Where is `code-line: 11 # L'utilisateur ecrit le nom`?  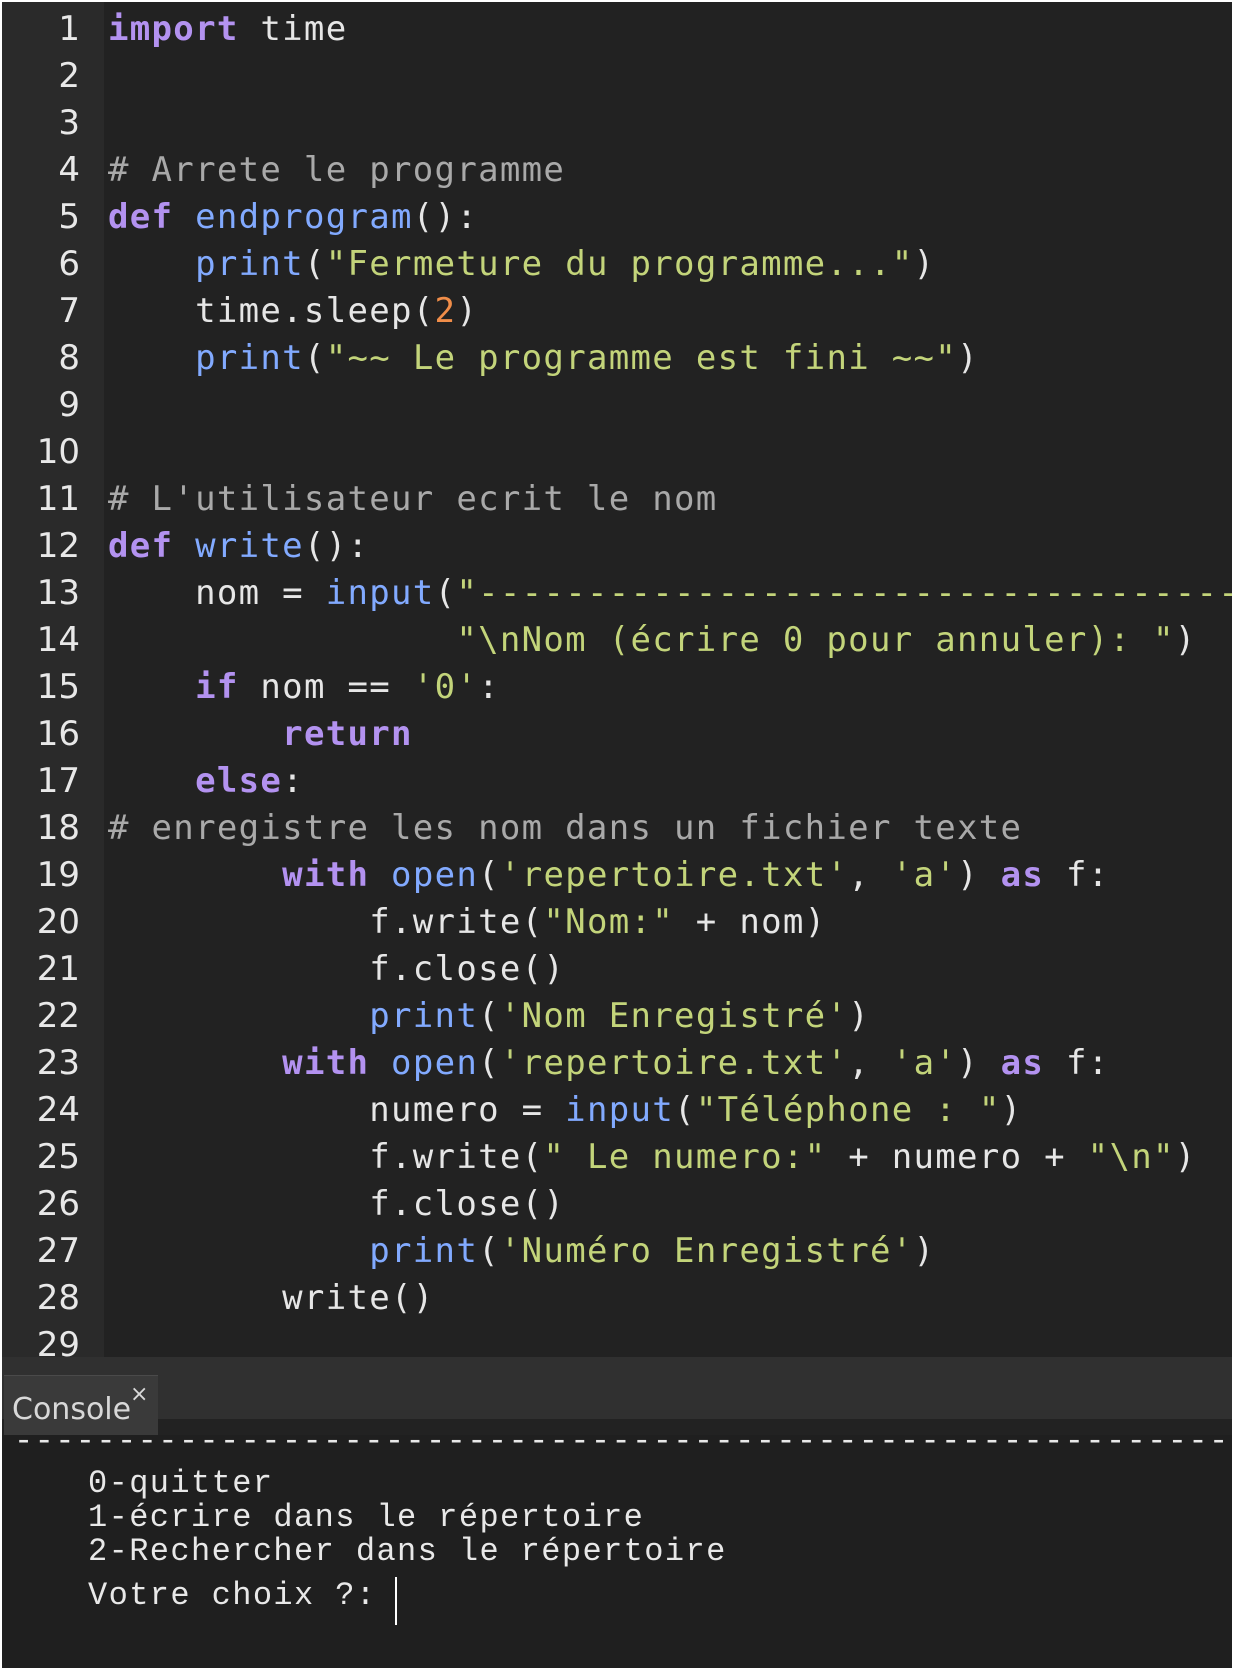 code-line: 11 # L'utilisateur ecrit le nom is located at coordinates (617, 499).